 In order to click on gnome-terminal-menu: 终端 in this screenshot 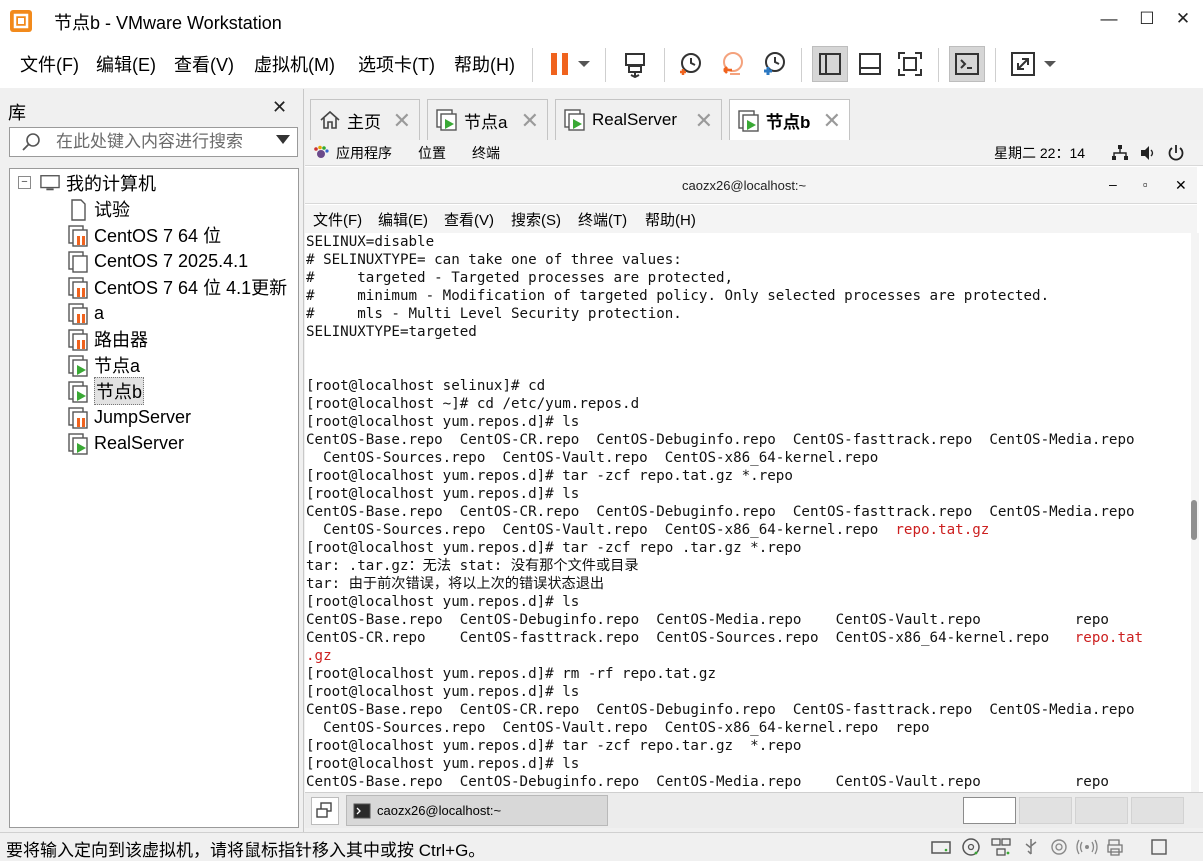, I will do `click(486, 153)`.